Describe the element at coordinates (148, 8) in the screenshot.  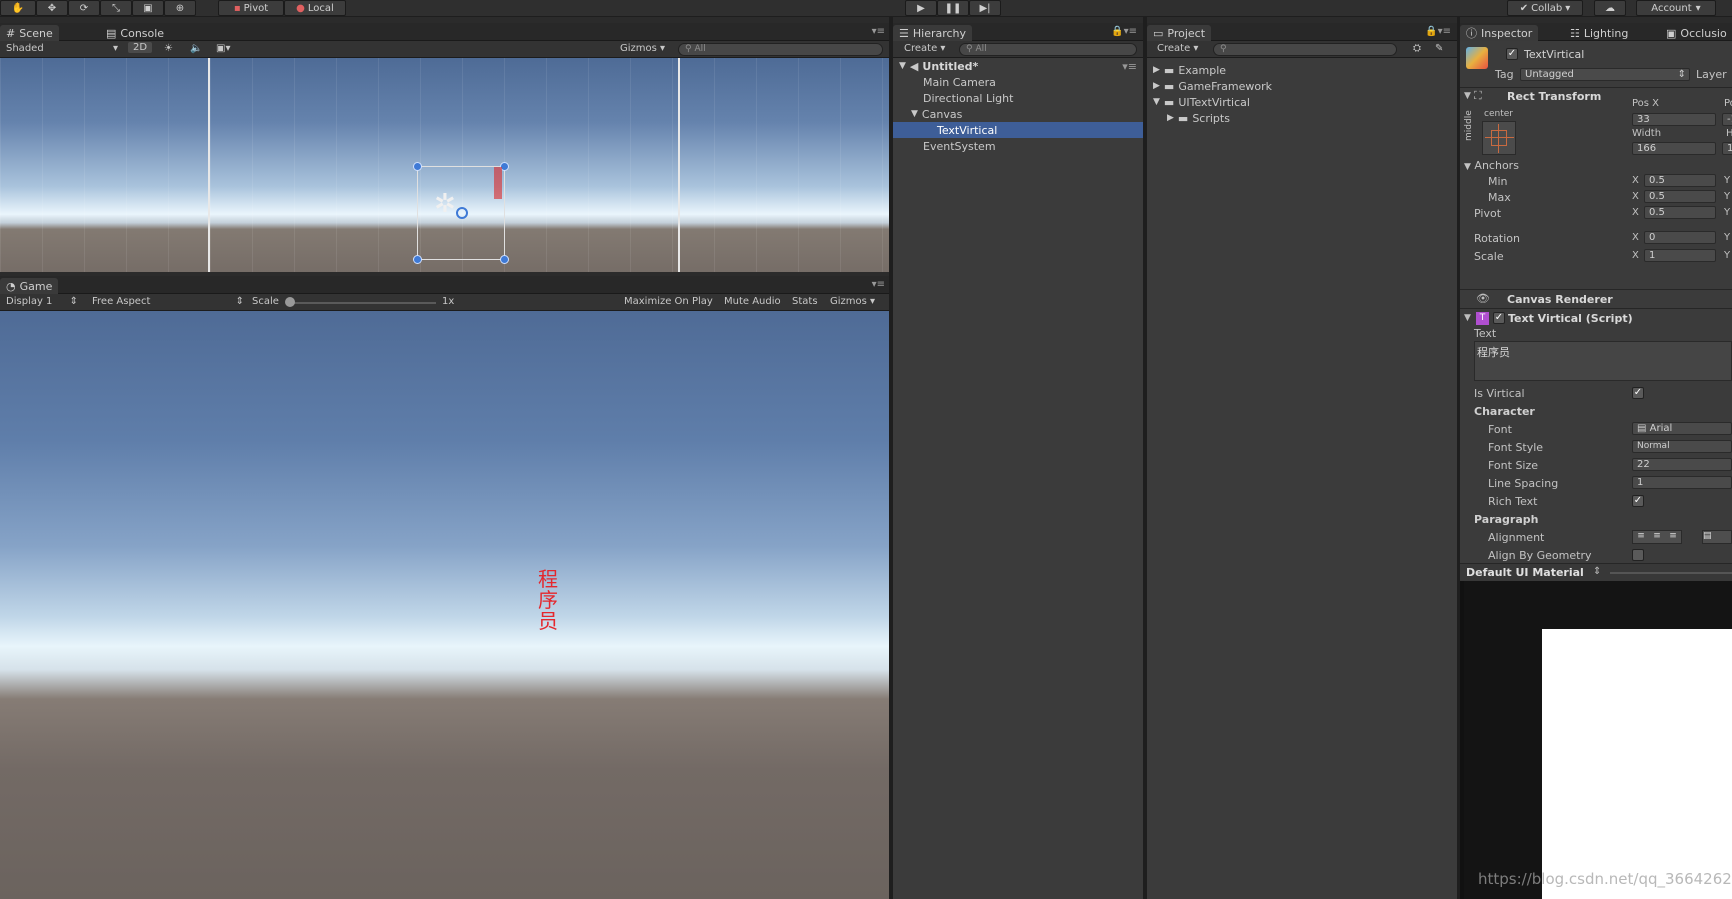
I see `rect-tool-button: ▣` at that location.